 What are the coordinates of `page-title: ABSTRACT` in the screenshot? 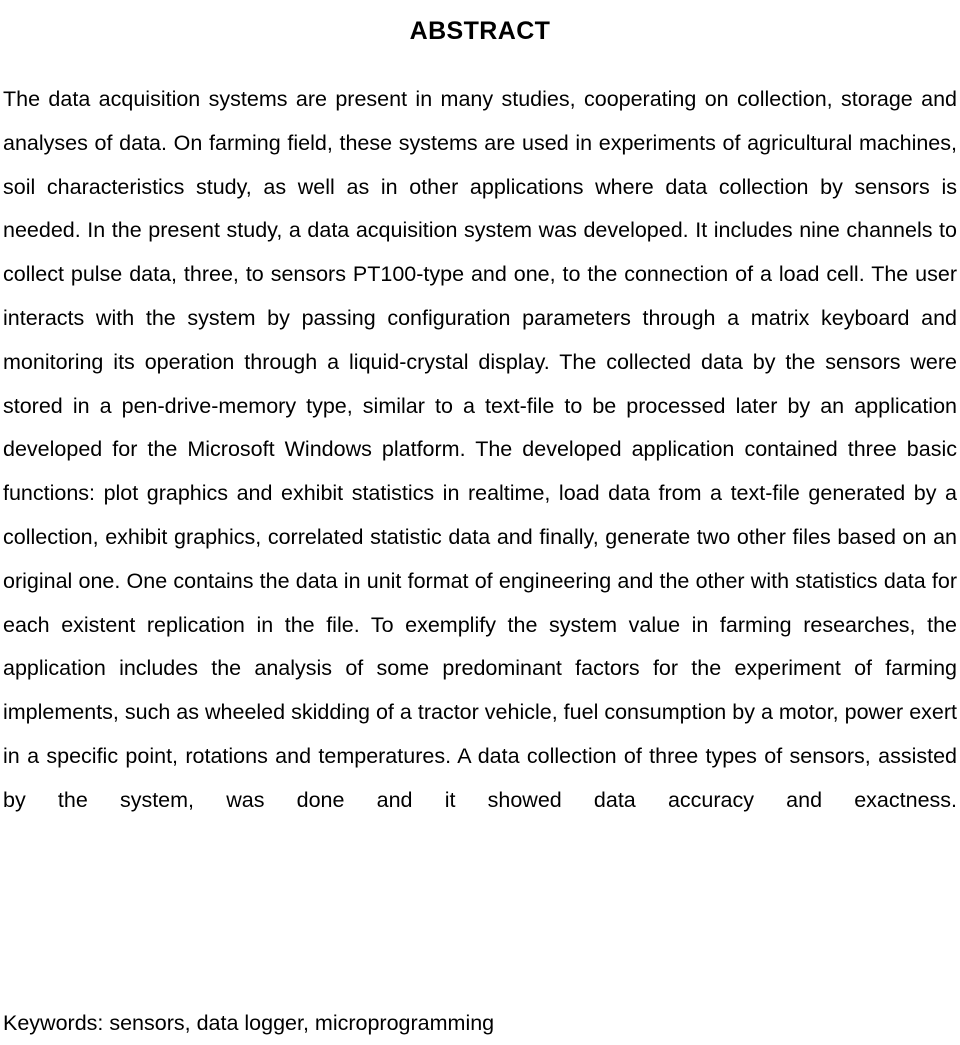 It's located at (480, 30).